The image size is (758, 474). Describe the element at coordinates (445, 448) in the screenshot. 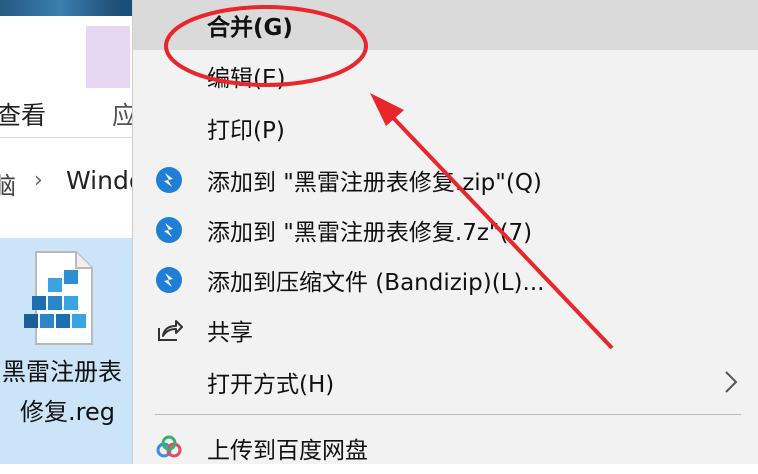

I see `menu-item-baidu-upload: 上传到百度网盘` at that location.